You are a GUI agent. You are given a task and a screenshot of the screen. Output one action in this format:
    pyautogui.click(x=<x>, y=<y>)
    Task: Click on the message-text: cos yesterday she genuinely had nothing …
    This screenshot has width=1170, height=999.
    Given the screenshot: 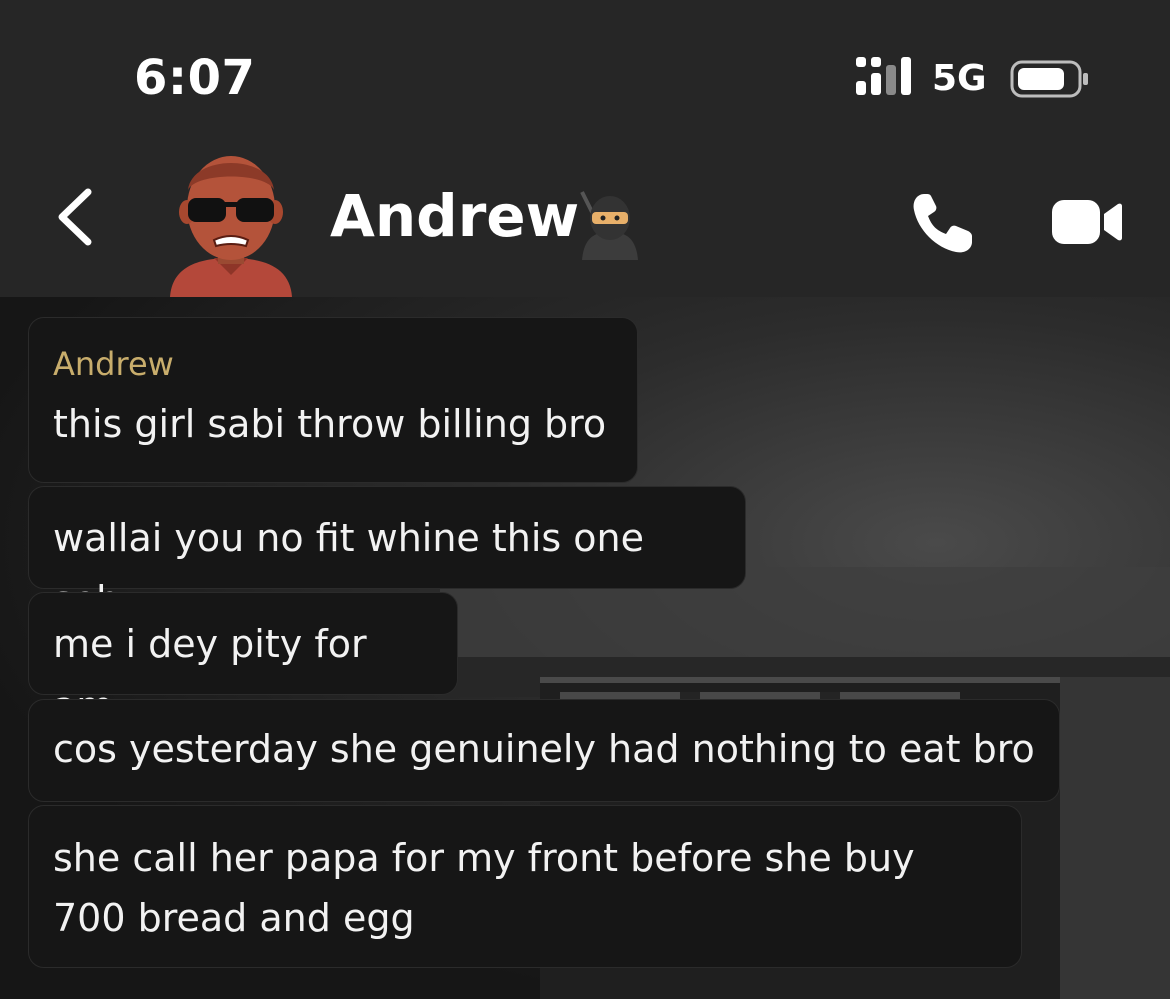 What is the action you would take?
    pyautogui.click(x=544, y=749)
    